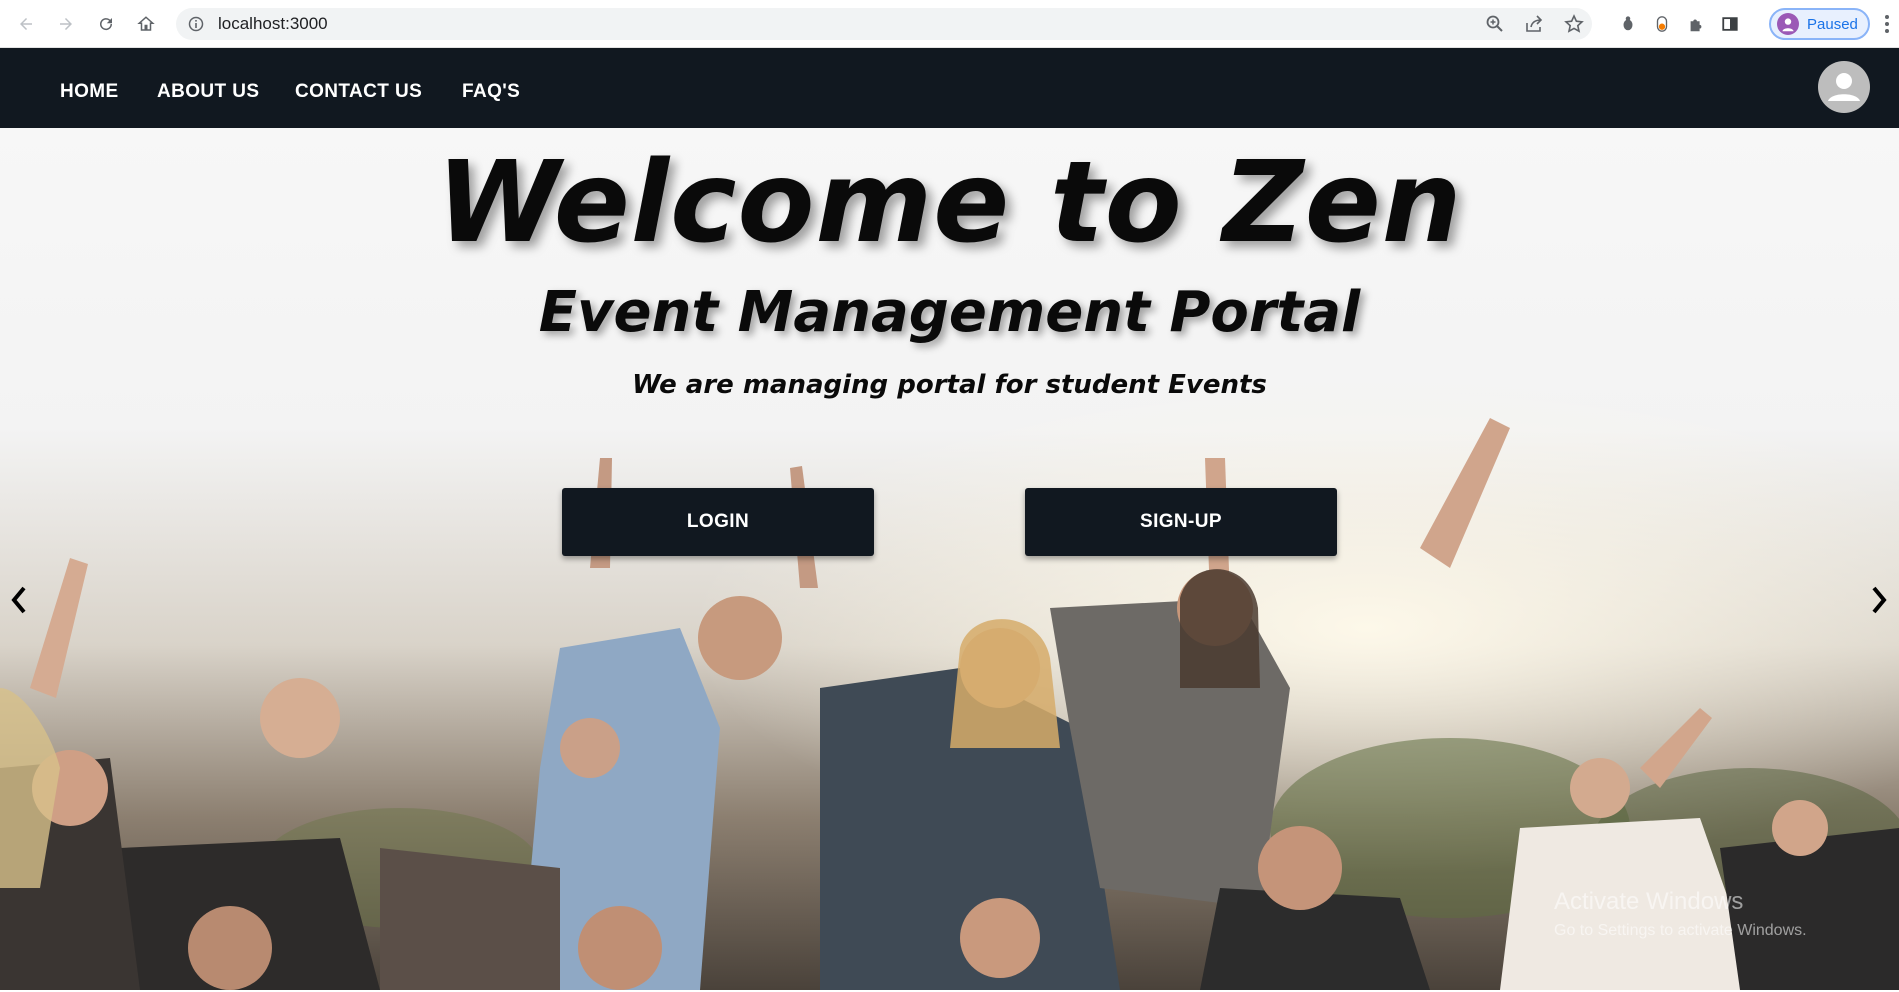 The image size is (1899, 992). I want to click on chevron-right-icon, so click(1879, 600).